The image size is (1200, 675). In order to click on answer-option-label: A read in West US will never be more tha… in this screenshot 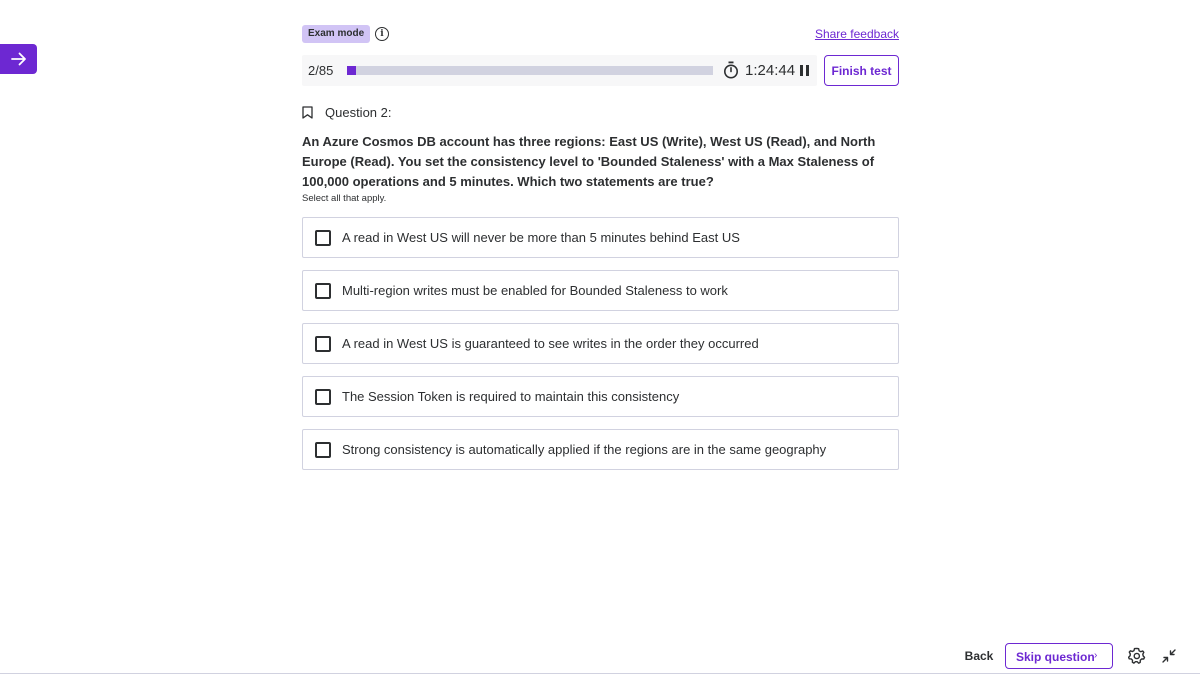, I will do `click(541, 237)`.